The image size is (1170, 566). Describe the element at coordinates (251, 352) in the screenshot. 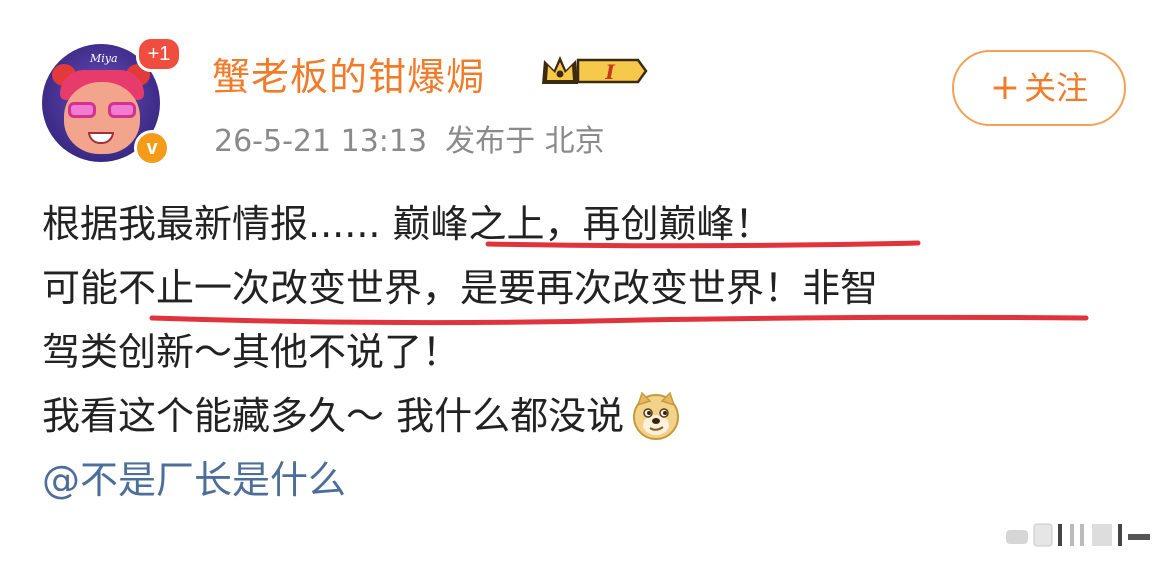

I see `post-line-3: 驾类创新～其他不说了！` at that location.